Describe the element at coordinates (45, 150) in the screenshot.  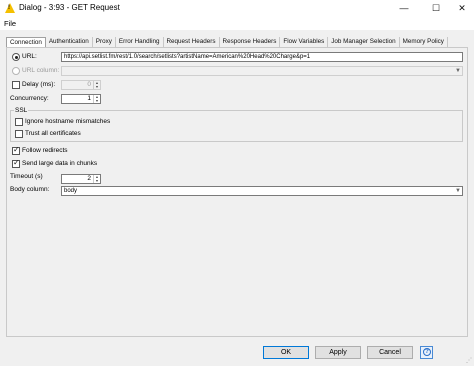
I see `follow-redirects-label: Follow redirects` at that location.